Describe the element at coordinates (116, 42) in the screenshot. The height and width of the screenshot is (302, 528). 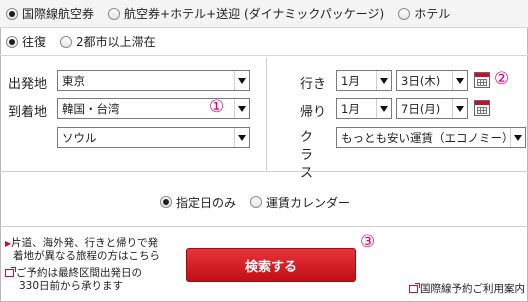
I see `route-multicity-label: 2都市以上滞在` at that location.